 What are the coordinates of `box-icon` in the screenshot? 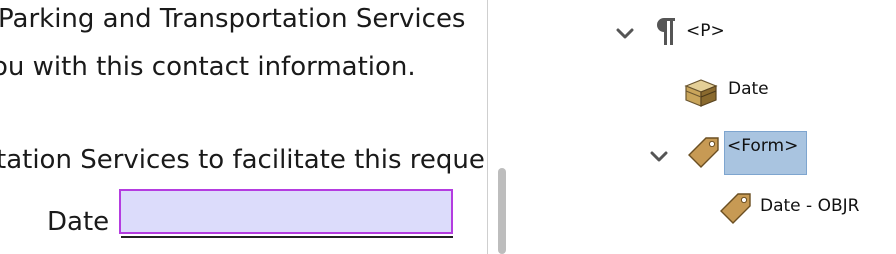 It's located at (701, 95).